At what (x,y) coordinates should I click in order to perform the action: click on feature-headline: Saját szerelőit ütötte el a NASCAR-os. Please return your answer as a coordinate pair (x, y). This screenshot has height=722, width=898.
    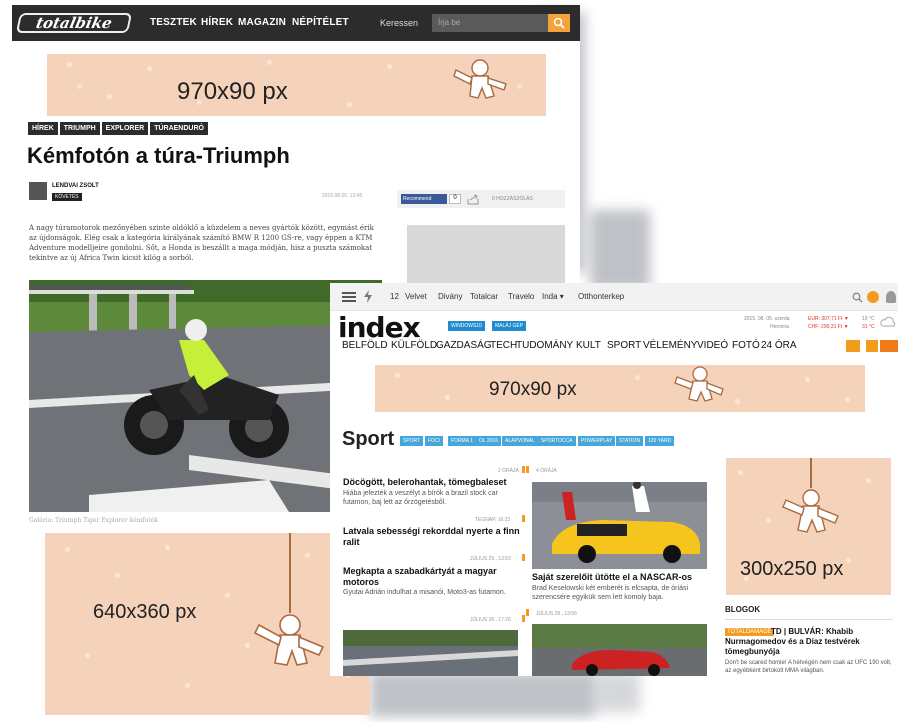
    Looking at the image, I should click on (622, 577).